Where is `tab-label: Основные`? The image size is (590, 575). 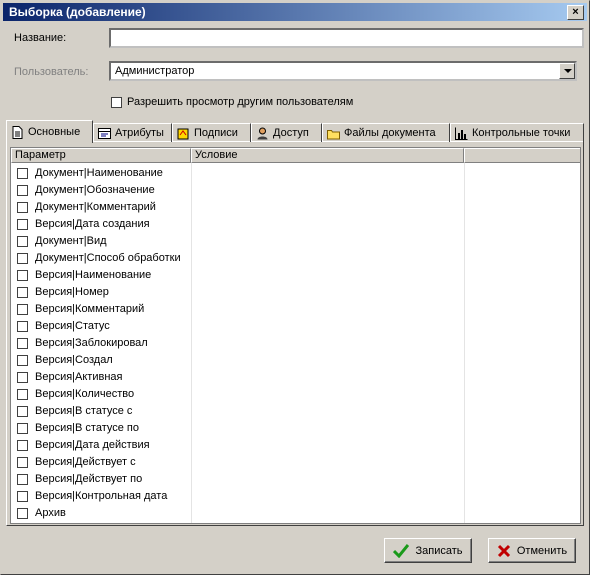
tab-label: Основные is located at coordinates (54, 132).